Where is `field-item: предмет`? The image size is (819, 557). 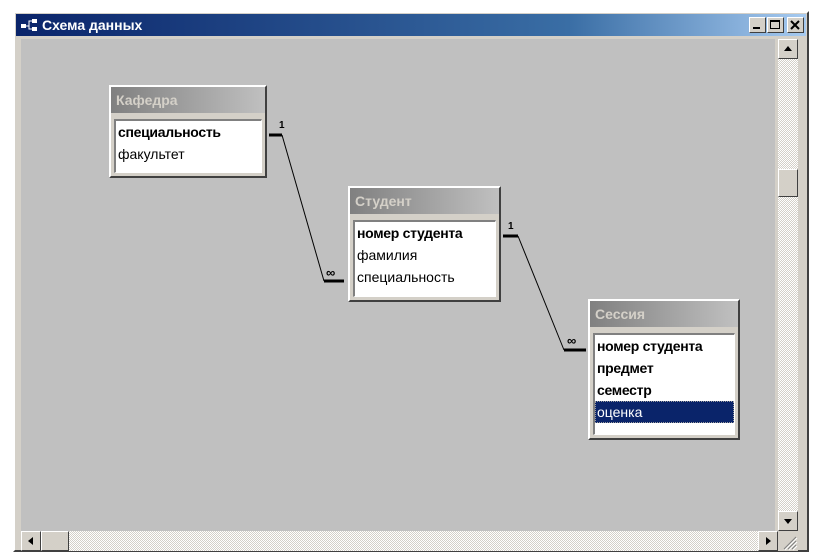
field-item: предмет is located at coordinates (664, 368).